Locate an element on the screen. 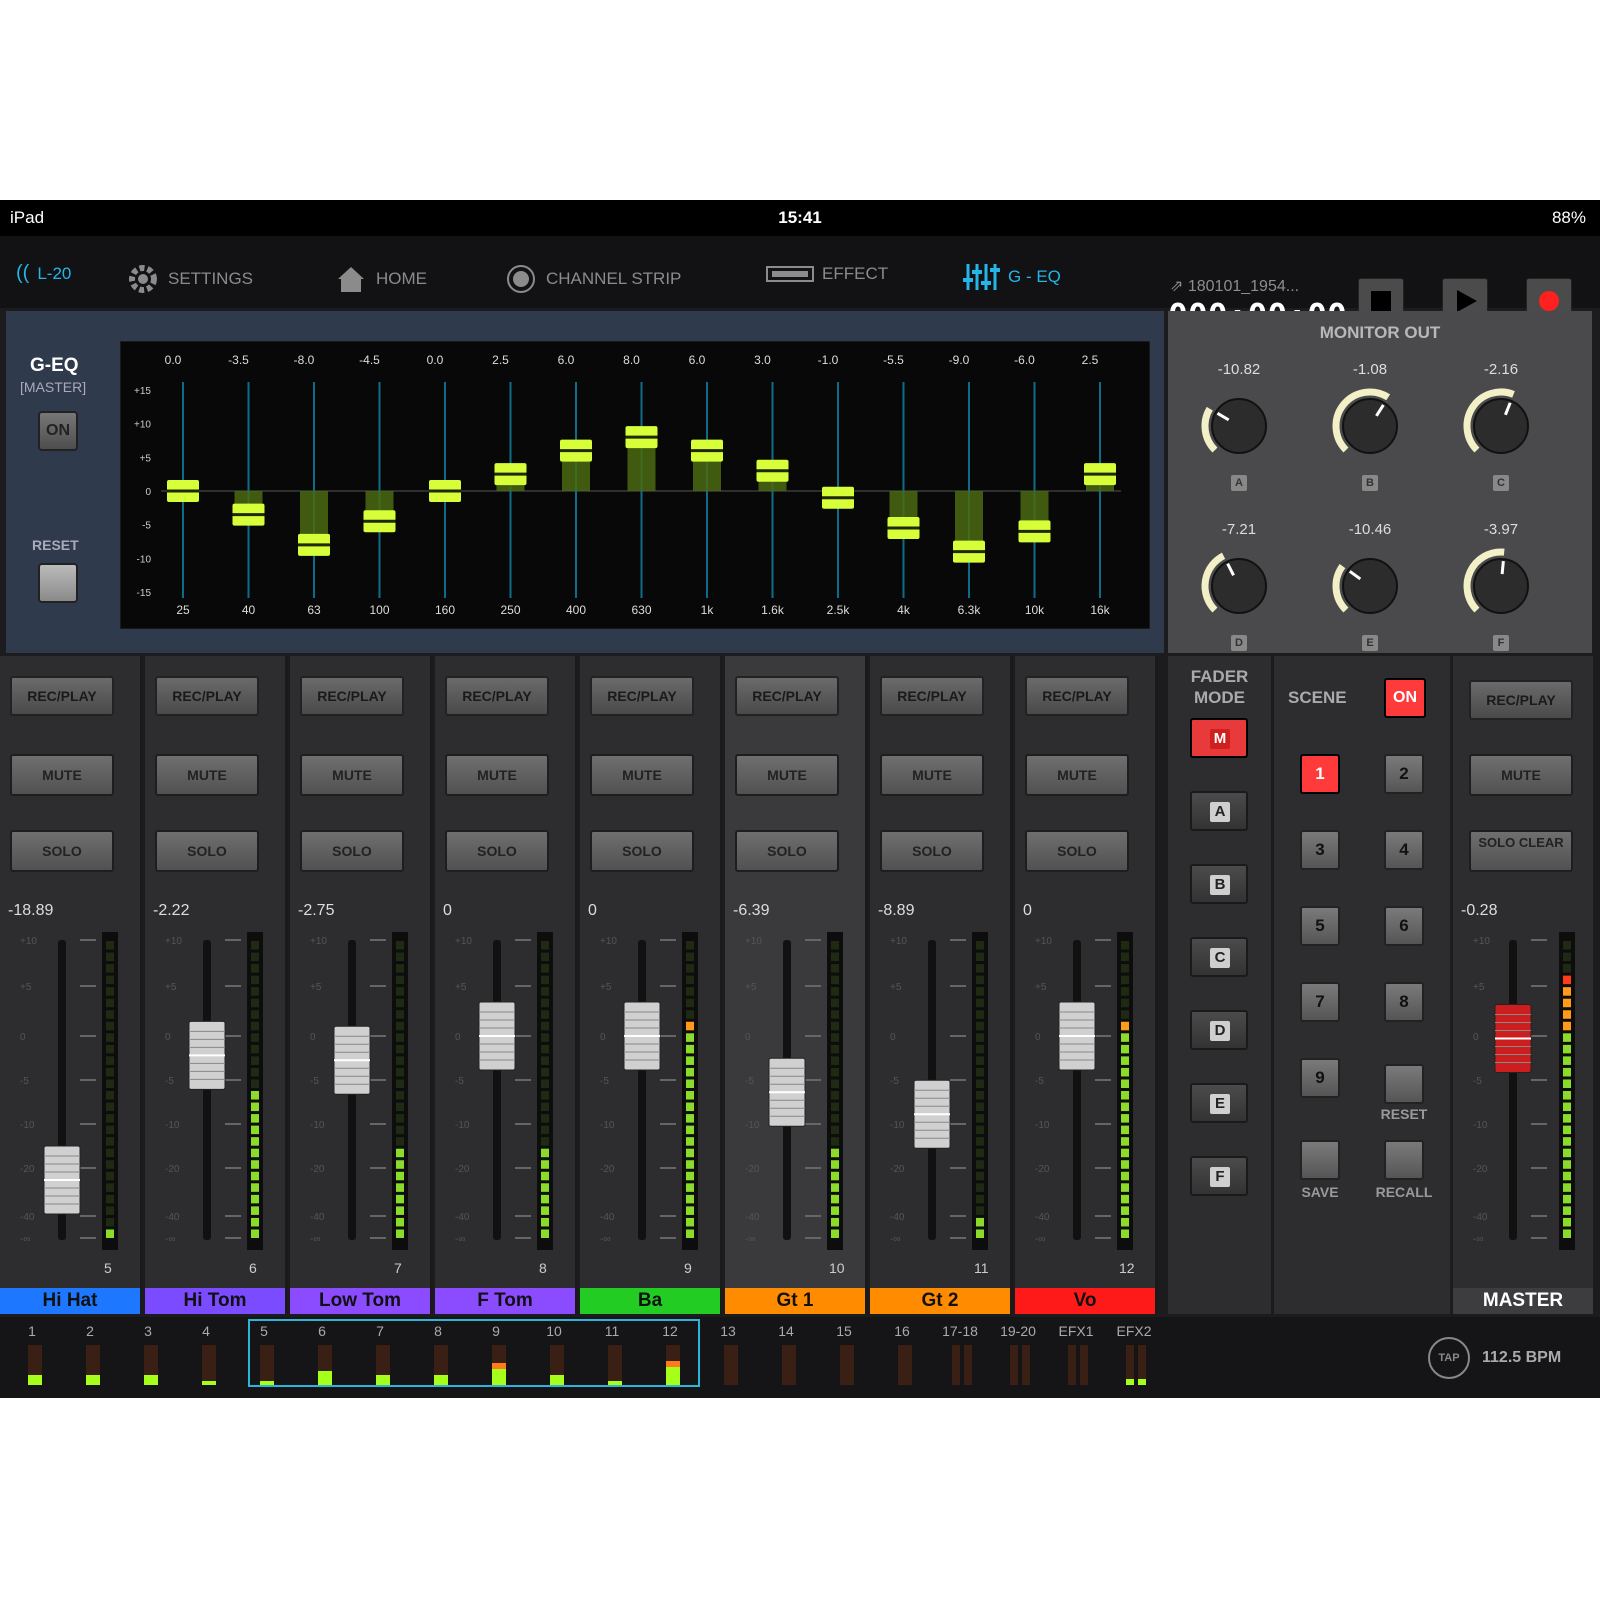 The image size is (1600, 1600). scene-recall-button is located at coordinates (1404, 1160).